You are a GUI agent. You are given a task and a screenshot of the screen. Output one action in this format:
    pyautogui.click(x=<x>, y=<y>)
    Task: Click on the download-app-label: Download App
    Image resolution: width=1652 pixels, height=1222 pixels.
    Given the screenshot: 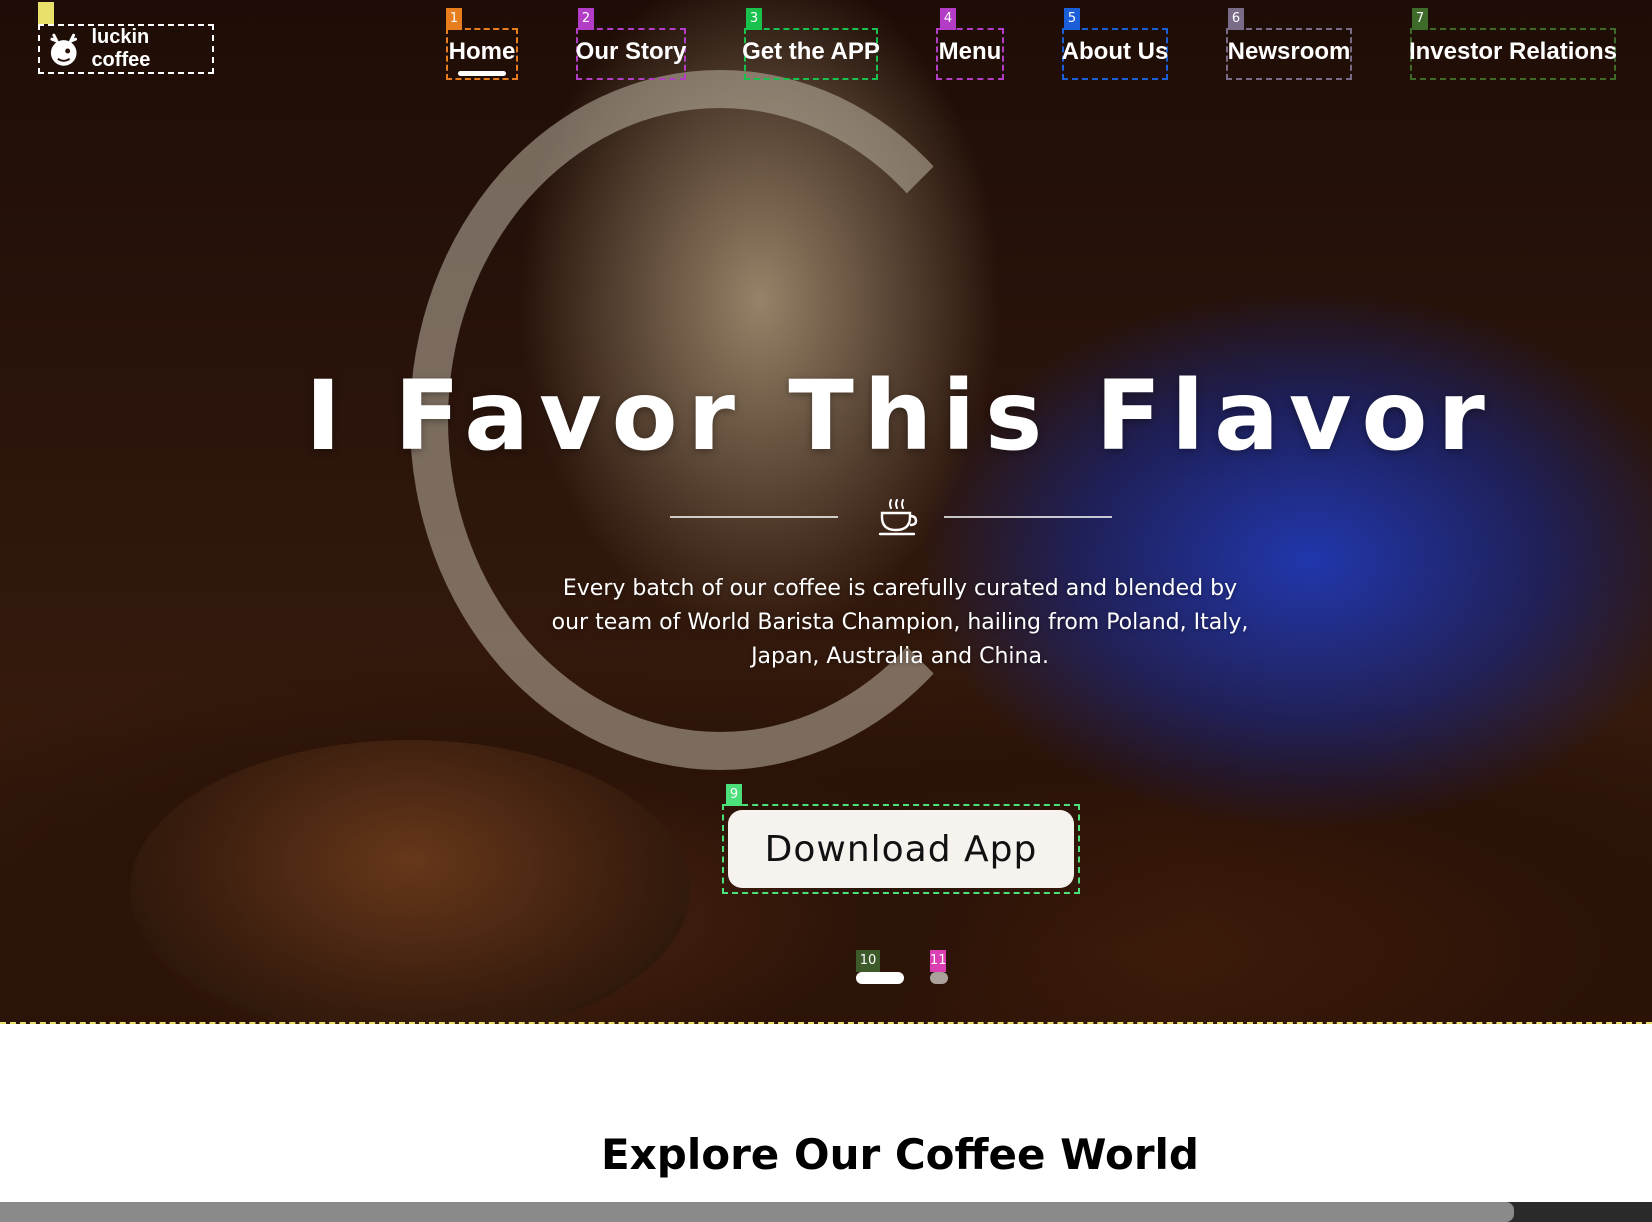 What is the action you would take?
    pyautogui.click(x=901, y=849)
    